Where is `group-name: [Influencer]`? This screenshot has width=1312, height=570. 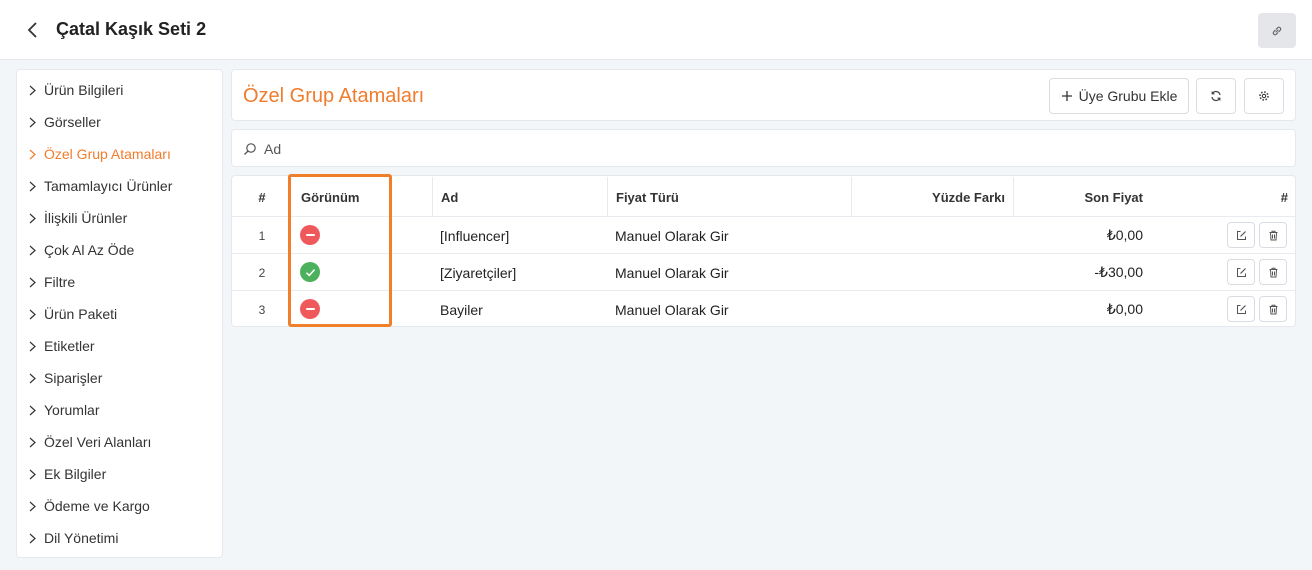 group-name: [Influencer] is located at coordinates (475, 235).